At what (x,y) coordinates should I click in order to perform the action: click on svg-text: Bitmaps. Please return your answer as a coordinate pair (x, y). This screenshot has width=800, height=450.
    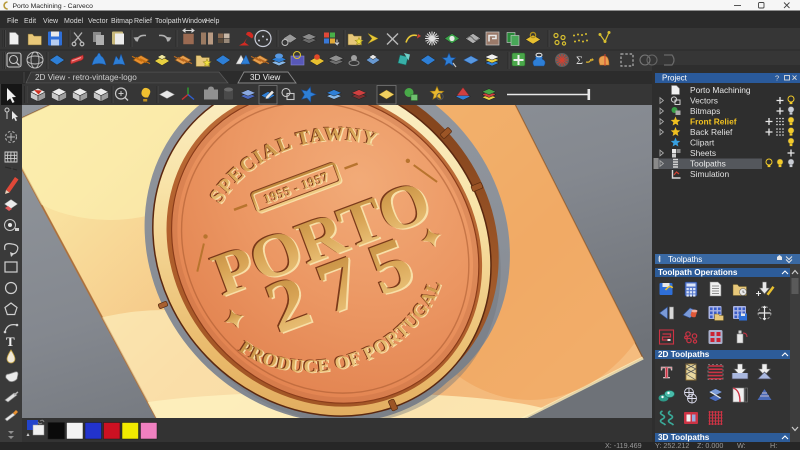
    Looking at the image, I should click on (705, 111).